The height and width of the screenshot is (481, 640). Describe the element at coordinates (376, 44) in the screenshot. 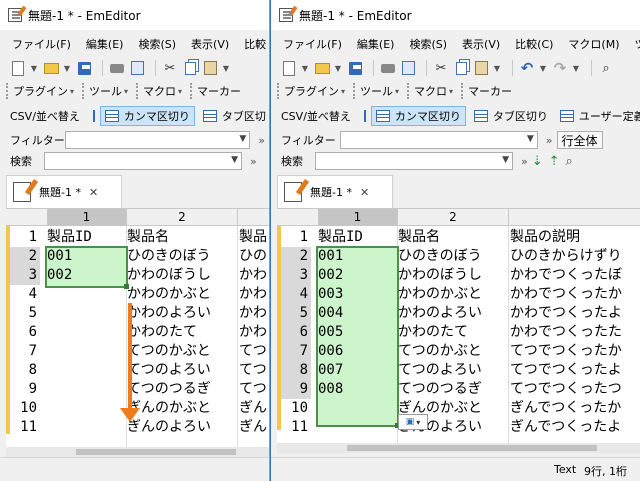

I see `menu-edit: 編集(E)` at that location.